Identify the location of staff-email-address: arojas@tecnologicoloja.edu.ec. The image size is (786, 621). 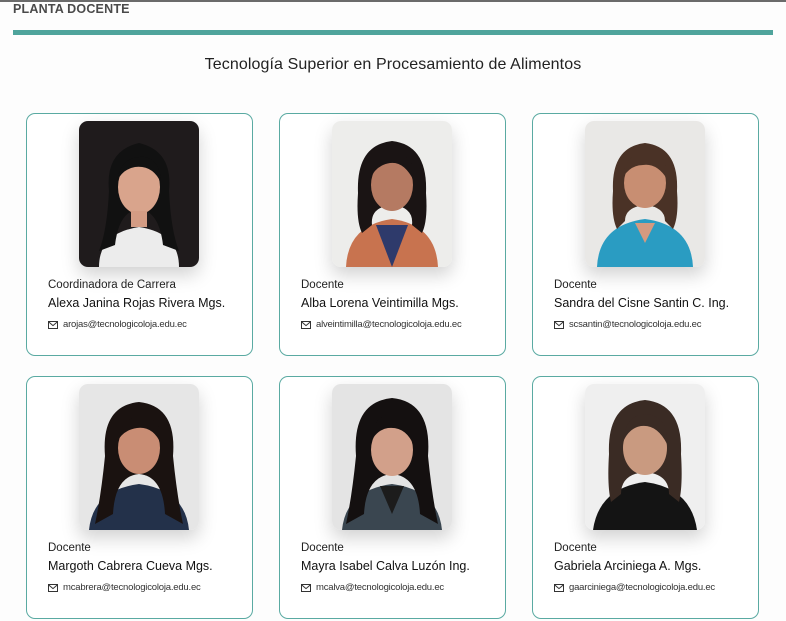
(125, 324).